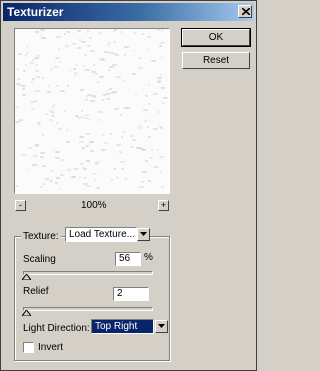 This screenshot has width=320, height=371. Describe the element at coordinates (88, 309) in the screenshot. I see `relief-slider-track` at that location.